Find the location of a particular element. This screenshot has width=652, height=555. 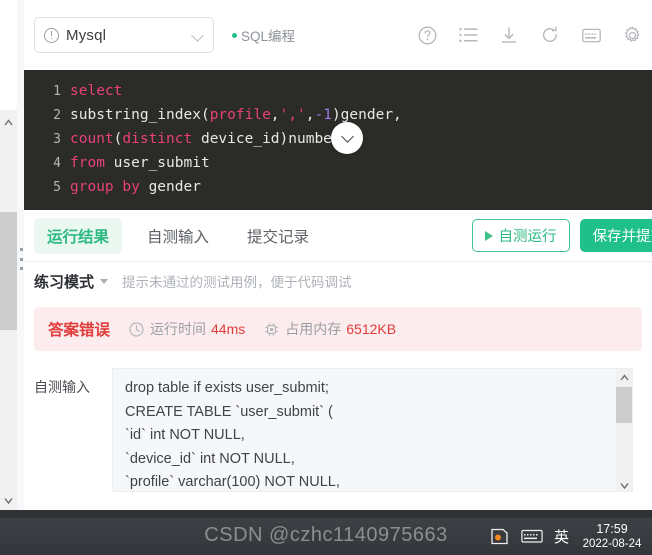

verdict-label: 答案错误 is located at coordinates (79, 330).